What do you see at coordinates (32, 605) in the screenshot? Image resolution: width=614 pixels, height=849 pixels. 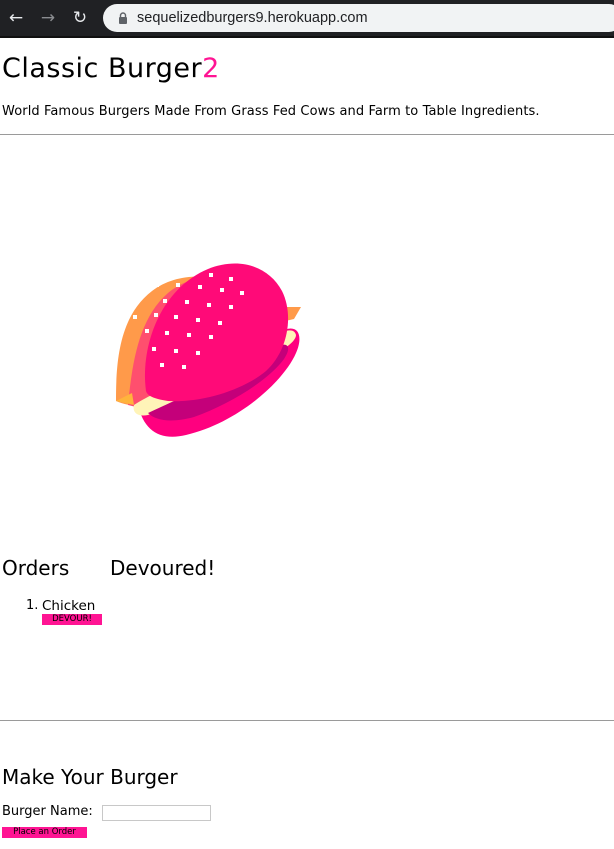 I see `order-number: 1.` at bounding box center [32, 605].